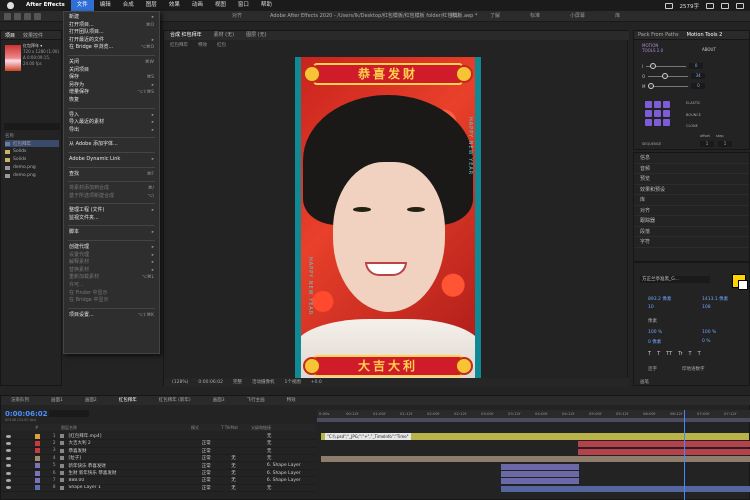  I want to click on timeline-tab: 渲染队列, so click(20, 400).